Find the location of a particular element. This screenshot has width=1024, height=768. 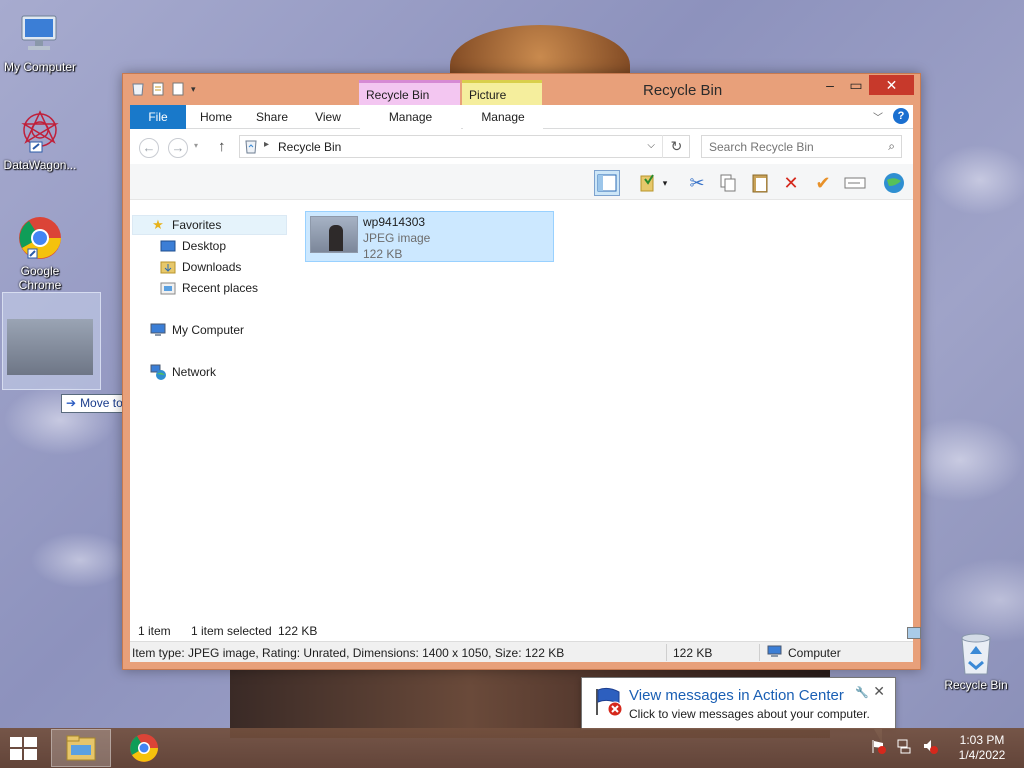

desktop-icon-recycle-bin: Recycle Bin is located at coordinates (976, 662).